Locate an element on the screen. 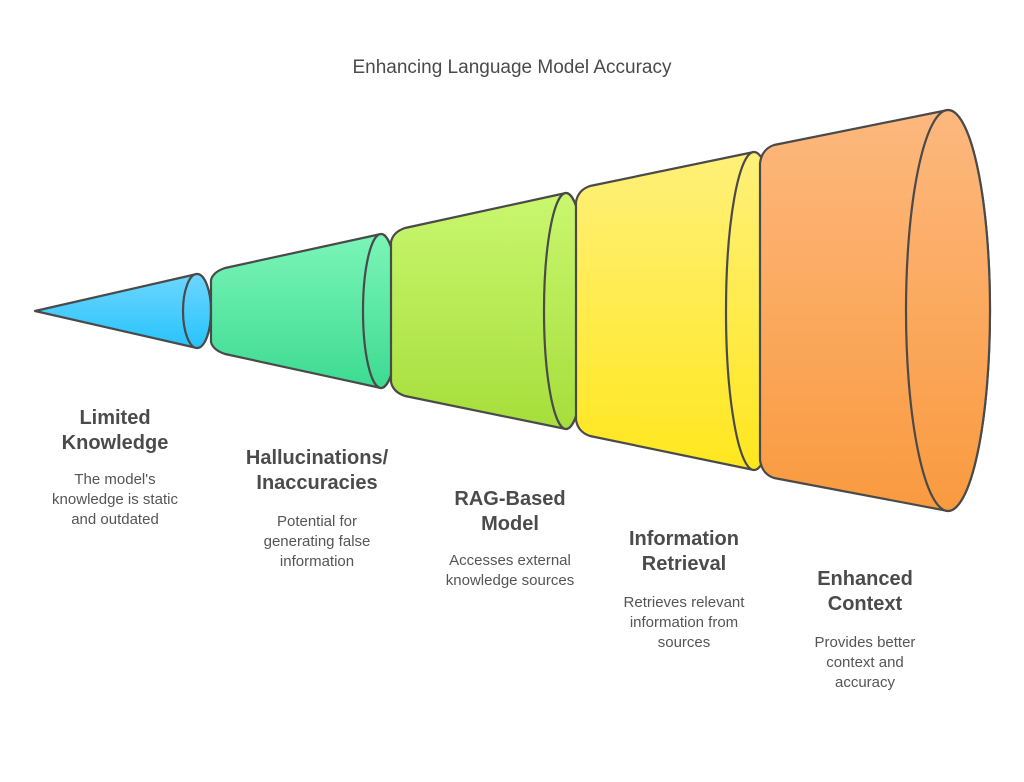 The image size is (1024, 782). heading-line: Information is located at coordinates (684, 539).